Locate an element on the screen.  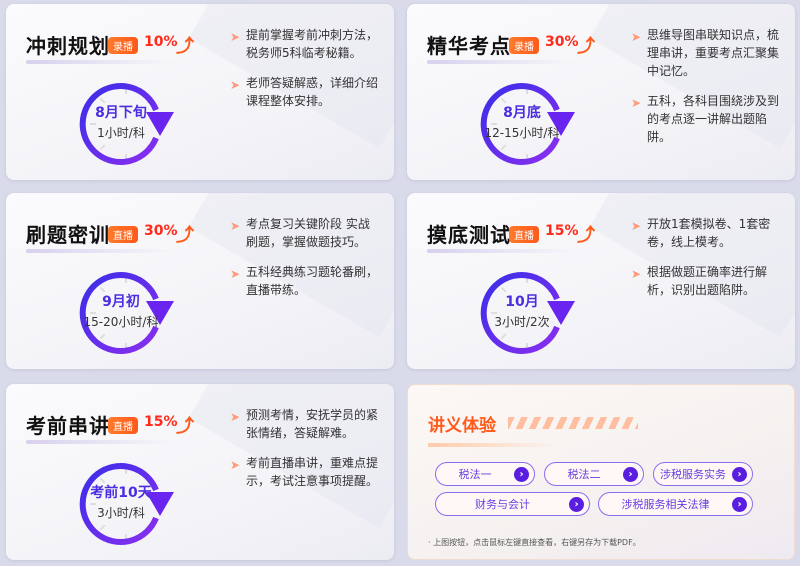
bullet-item: ➤ 思维导图串联知识点，梳理串讲，重要考点汇聚集中记忆。 is located at coordinates (706, 53).